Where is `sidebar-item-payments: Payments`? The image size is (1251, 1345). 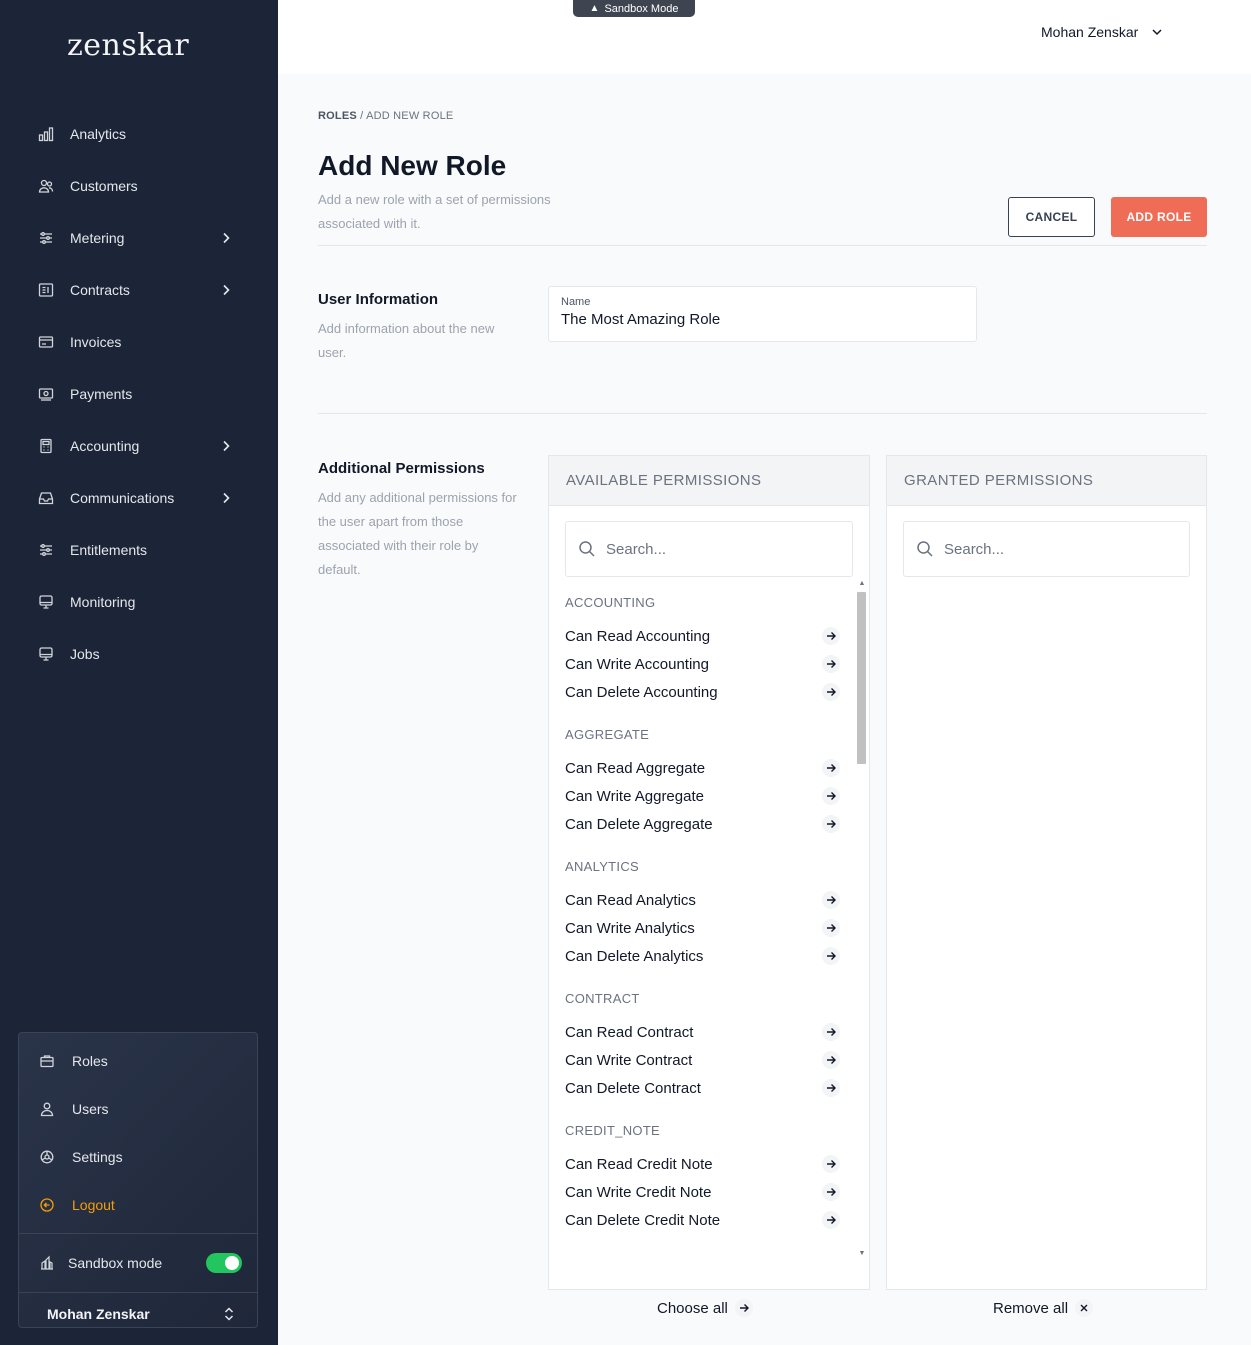
sidebar-item-payments: Payments is located at coordinates (139, 394).